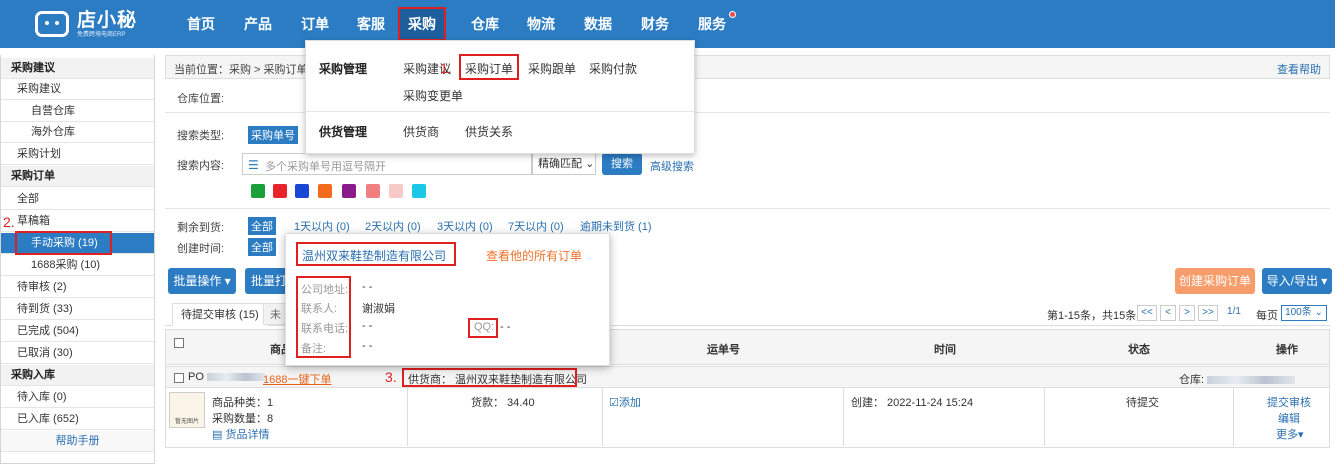 The image size is (1335, 464). Describe the element at coordinates (433, 95) in the screenshot. I see `menu-item-change-order: 采购变更单` at that location.